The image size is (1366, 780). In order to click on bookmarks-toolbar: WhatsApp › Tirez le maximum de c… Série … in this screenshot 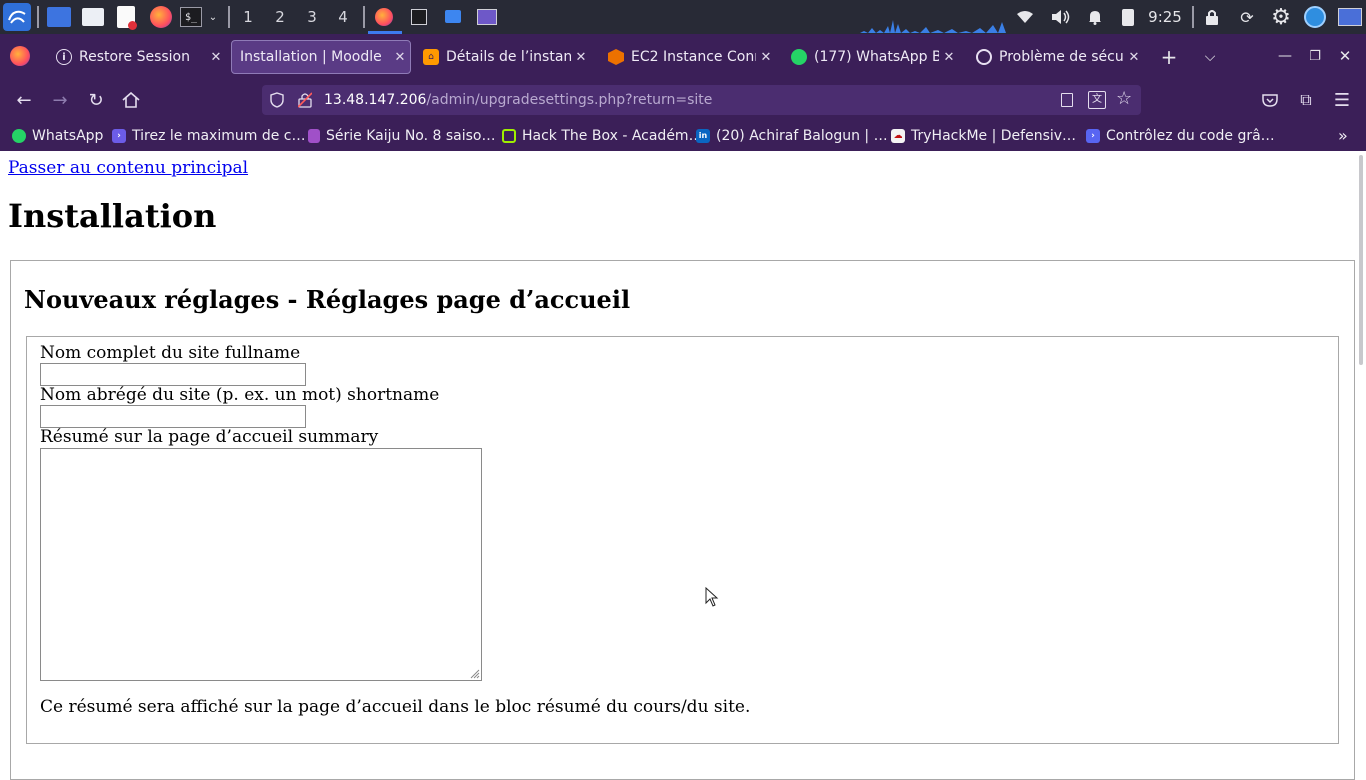, I will do `click(683, 135)`.